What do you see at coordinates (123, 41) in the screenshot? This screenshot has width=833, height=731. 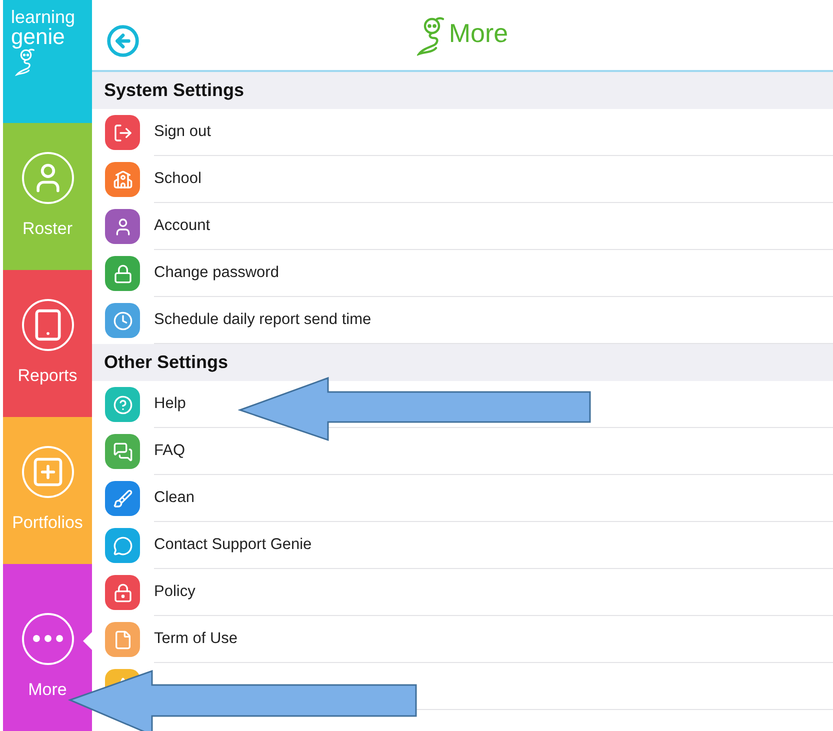 I see `back-button` at bounding box center [123, 41].